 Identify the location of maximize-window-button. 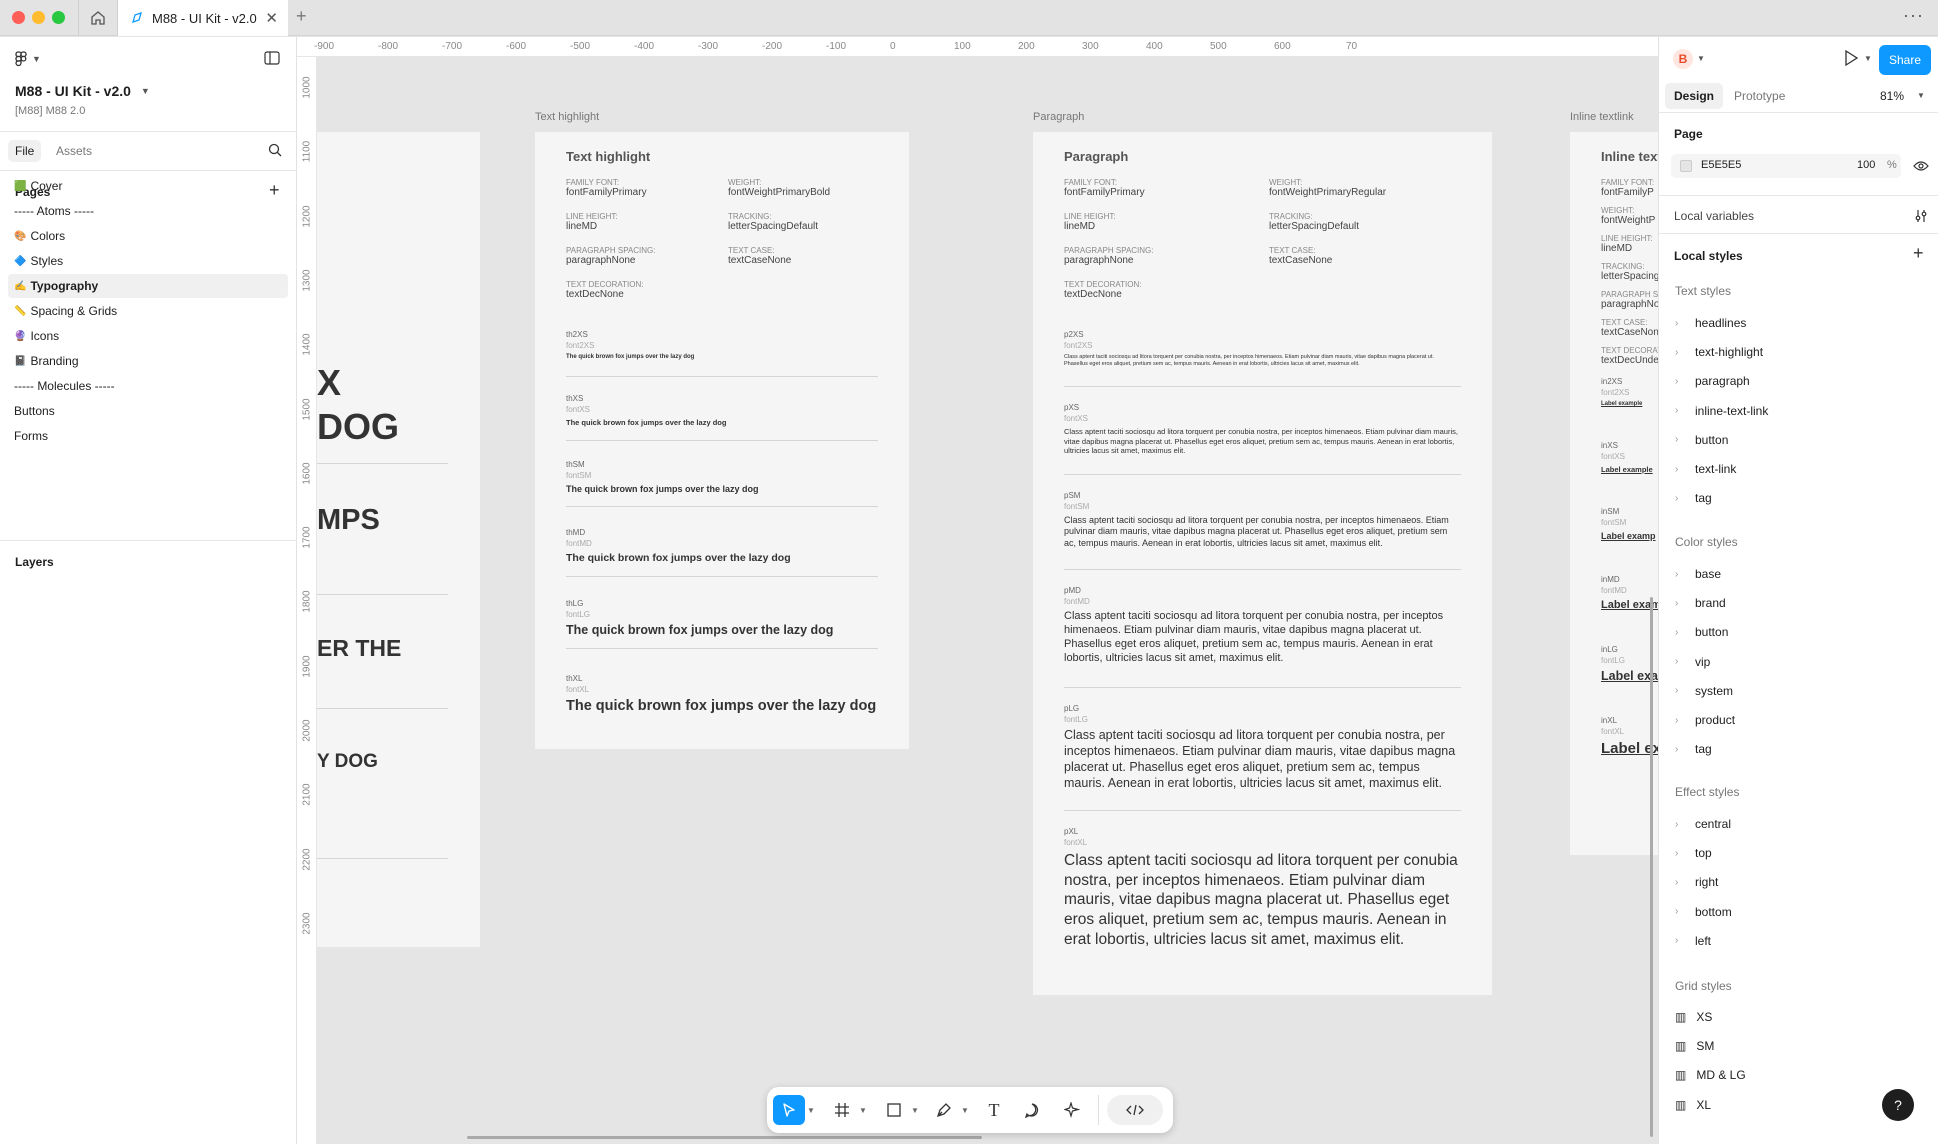
(58, 17).